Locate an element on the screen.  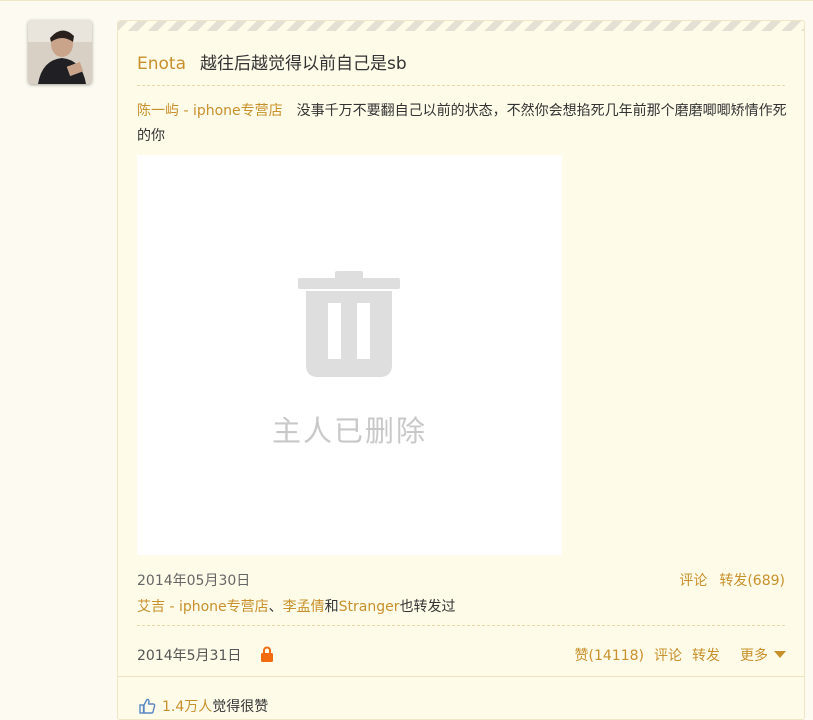
post-date: 2014年5月31日 is located at coordinates (189, 655).